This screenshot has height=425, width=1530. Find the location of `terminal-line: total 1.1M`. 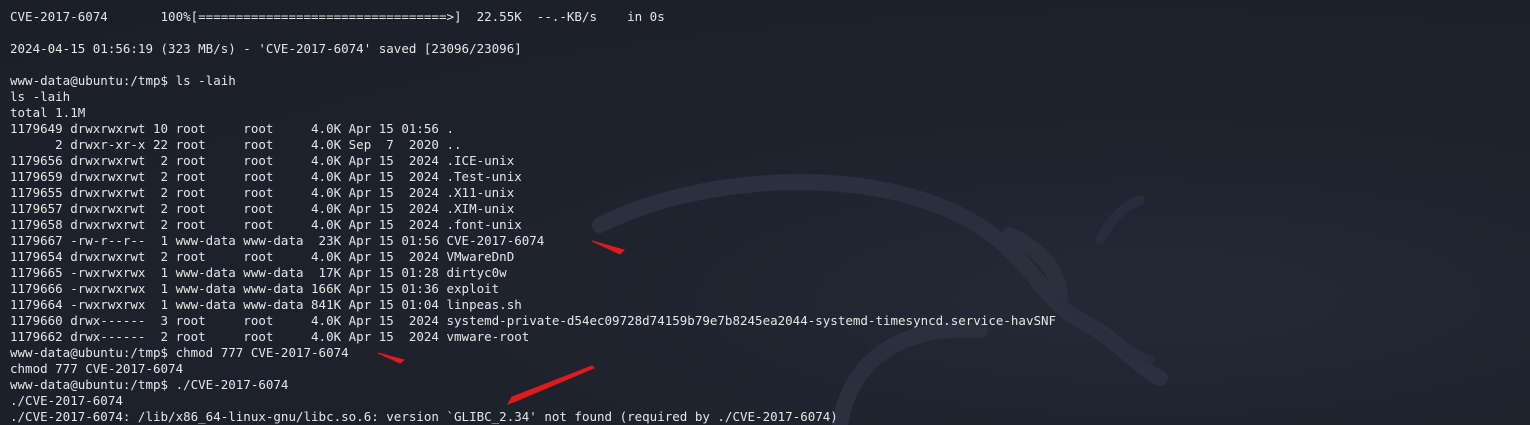

terminal-line: total 1.1M is located at coordinates (48, 112).